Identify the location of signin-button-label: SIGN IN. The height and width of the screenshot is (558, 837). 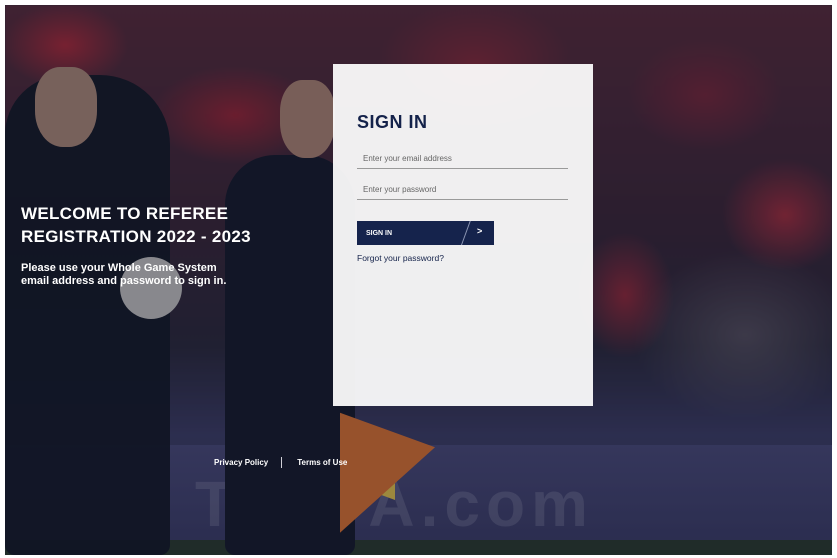
(379, 233).